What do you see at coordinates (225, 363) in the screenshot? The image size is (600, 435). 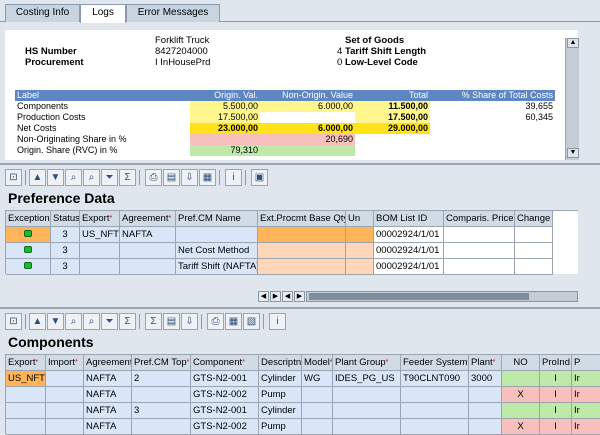 I see `col-component: Component*` at bounding box center [225, 363].